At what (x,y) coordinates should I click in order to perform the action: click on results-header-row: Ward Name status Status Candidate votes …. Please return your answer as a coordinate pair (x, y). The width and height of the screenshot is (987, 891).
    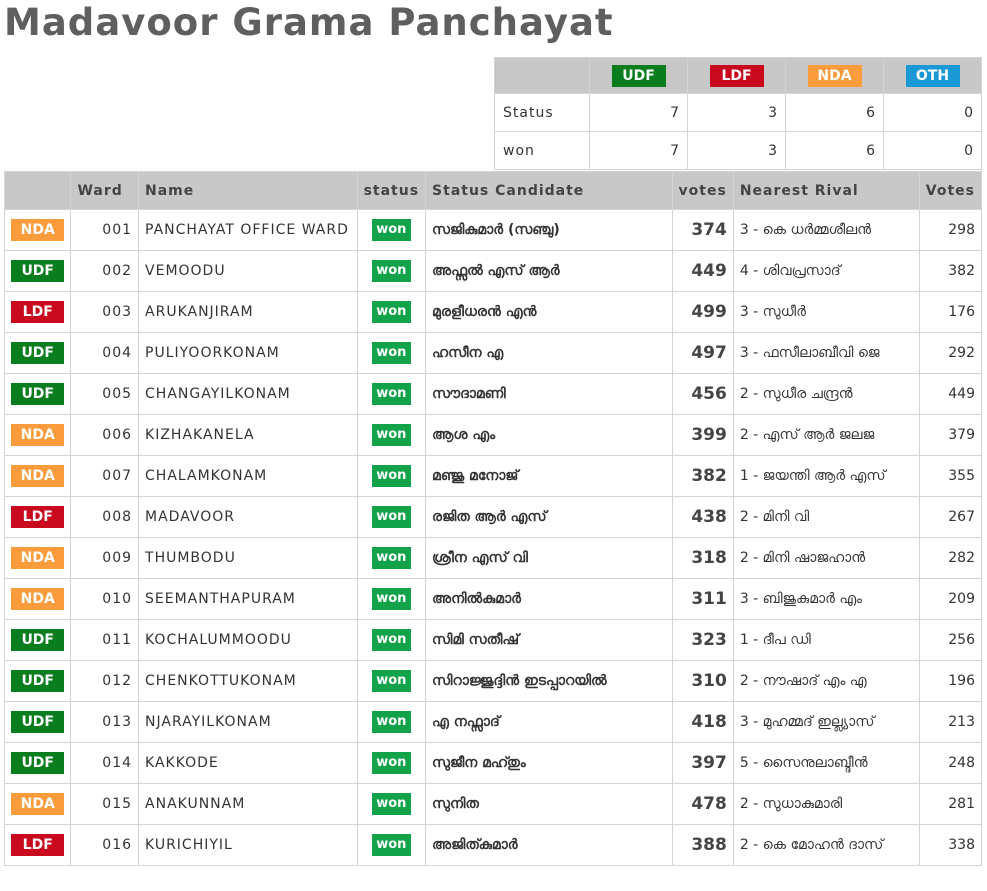
    Looking at the image, I should click on (493, 190).